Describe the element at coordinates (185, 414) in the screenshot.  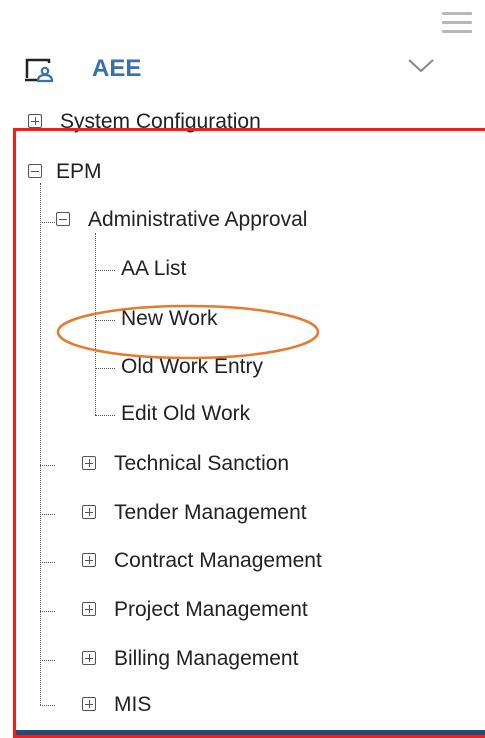
I see `tree-node-label: Edit Old Work` at that location.